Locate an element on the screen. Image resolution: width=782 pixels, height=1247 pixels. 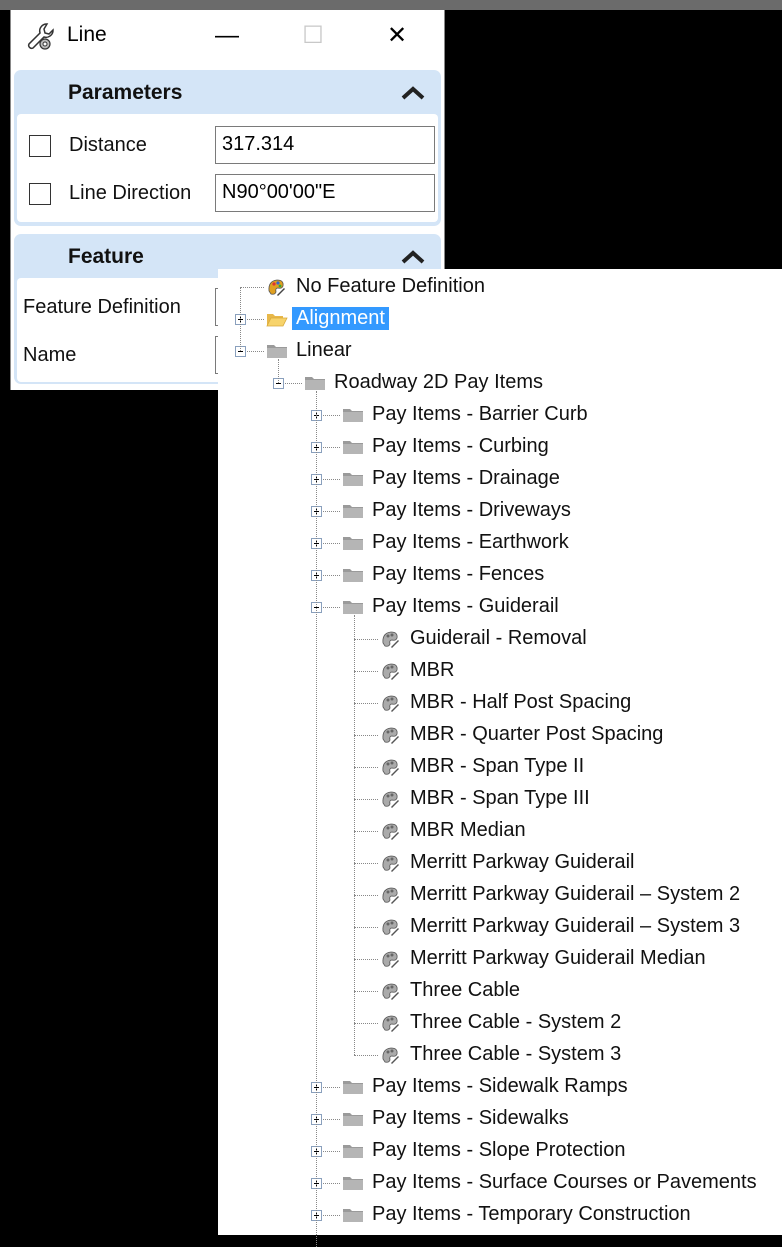
desktop-strip is located at coordinates (391, 5).